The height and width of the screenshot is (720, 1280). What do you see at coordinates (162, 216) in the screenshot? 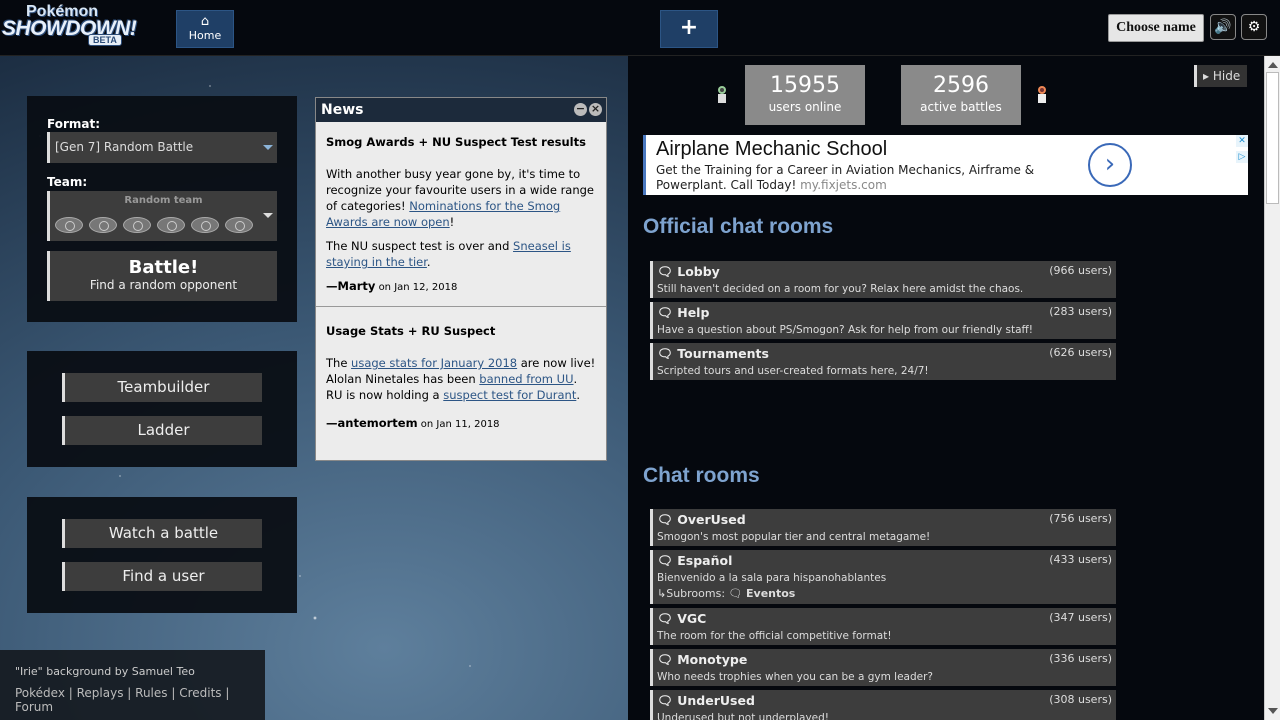
I see `team-select: Random team` at bounding box center [162, 216].